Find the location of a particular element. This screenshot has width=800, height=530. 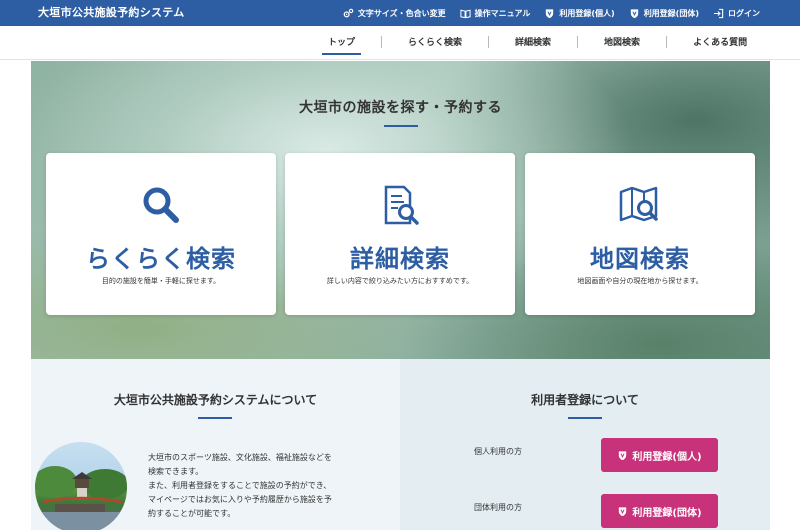

register-individual-label: 利用登録(個人) is located at coordinates (587, 13).